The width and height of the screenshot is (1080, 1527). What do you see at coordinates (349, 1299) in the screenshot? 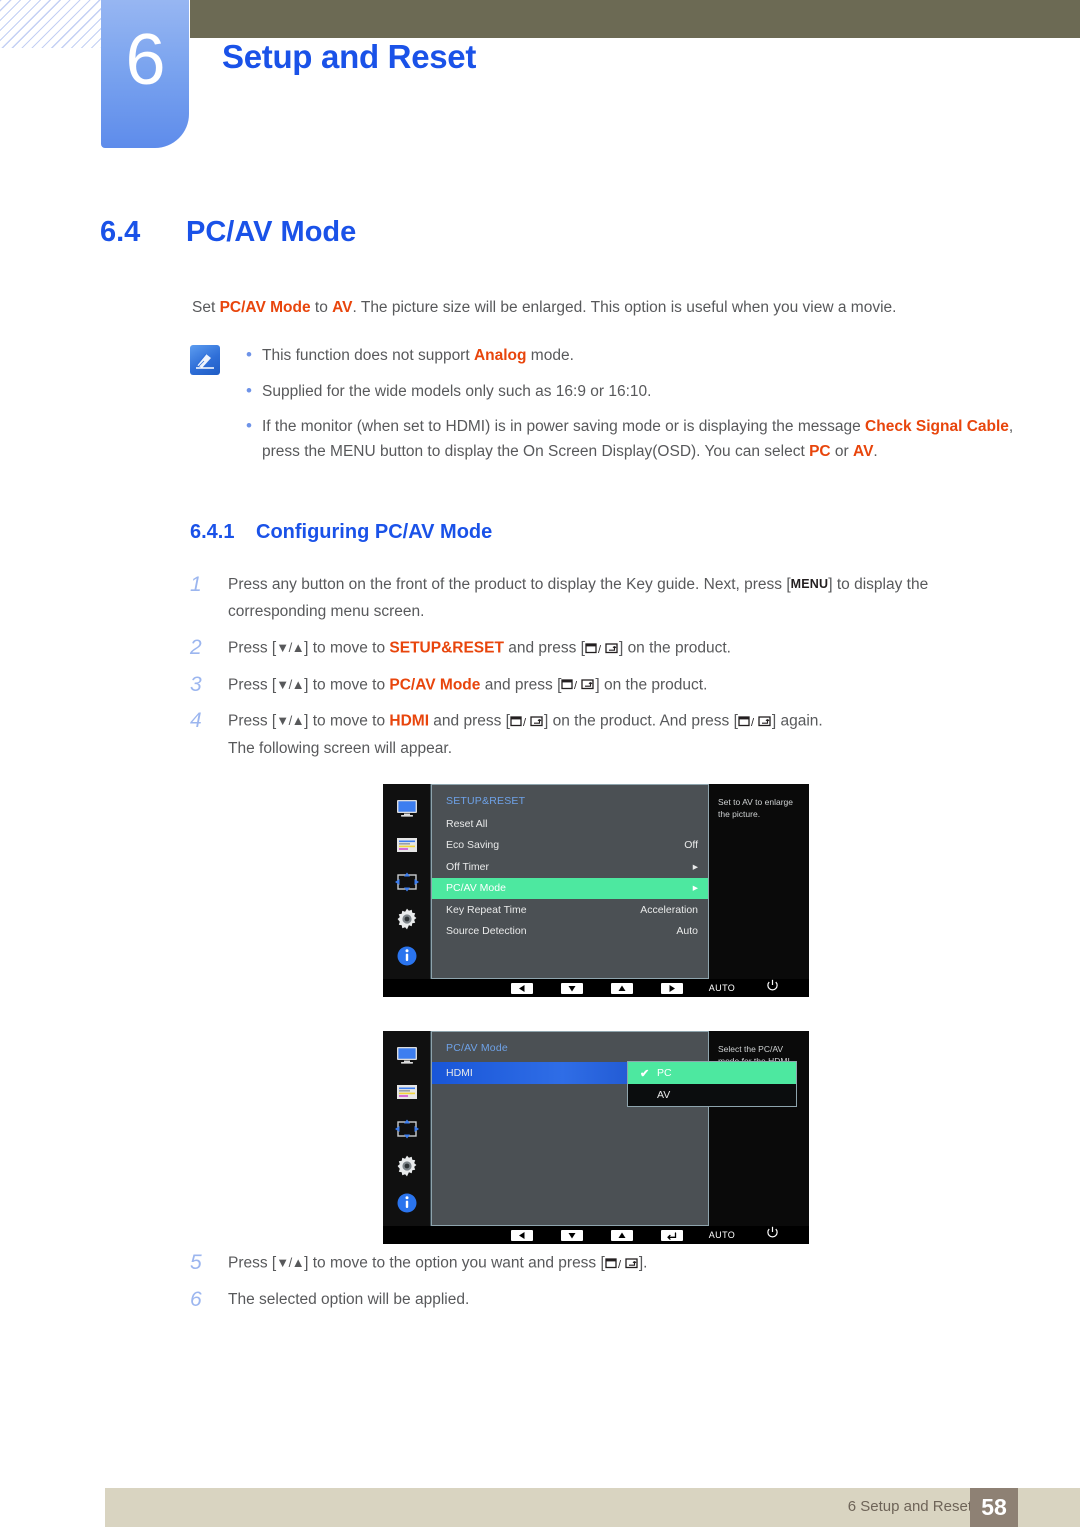
I see `step-text: The selected option will be applied.` at bounding box center [349, 1299].